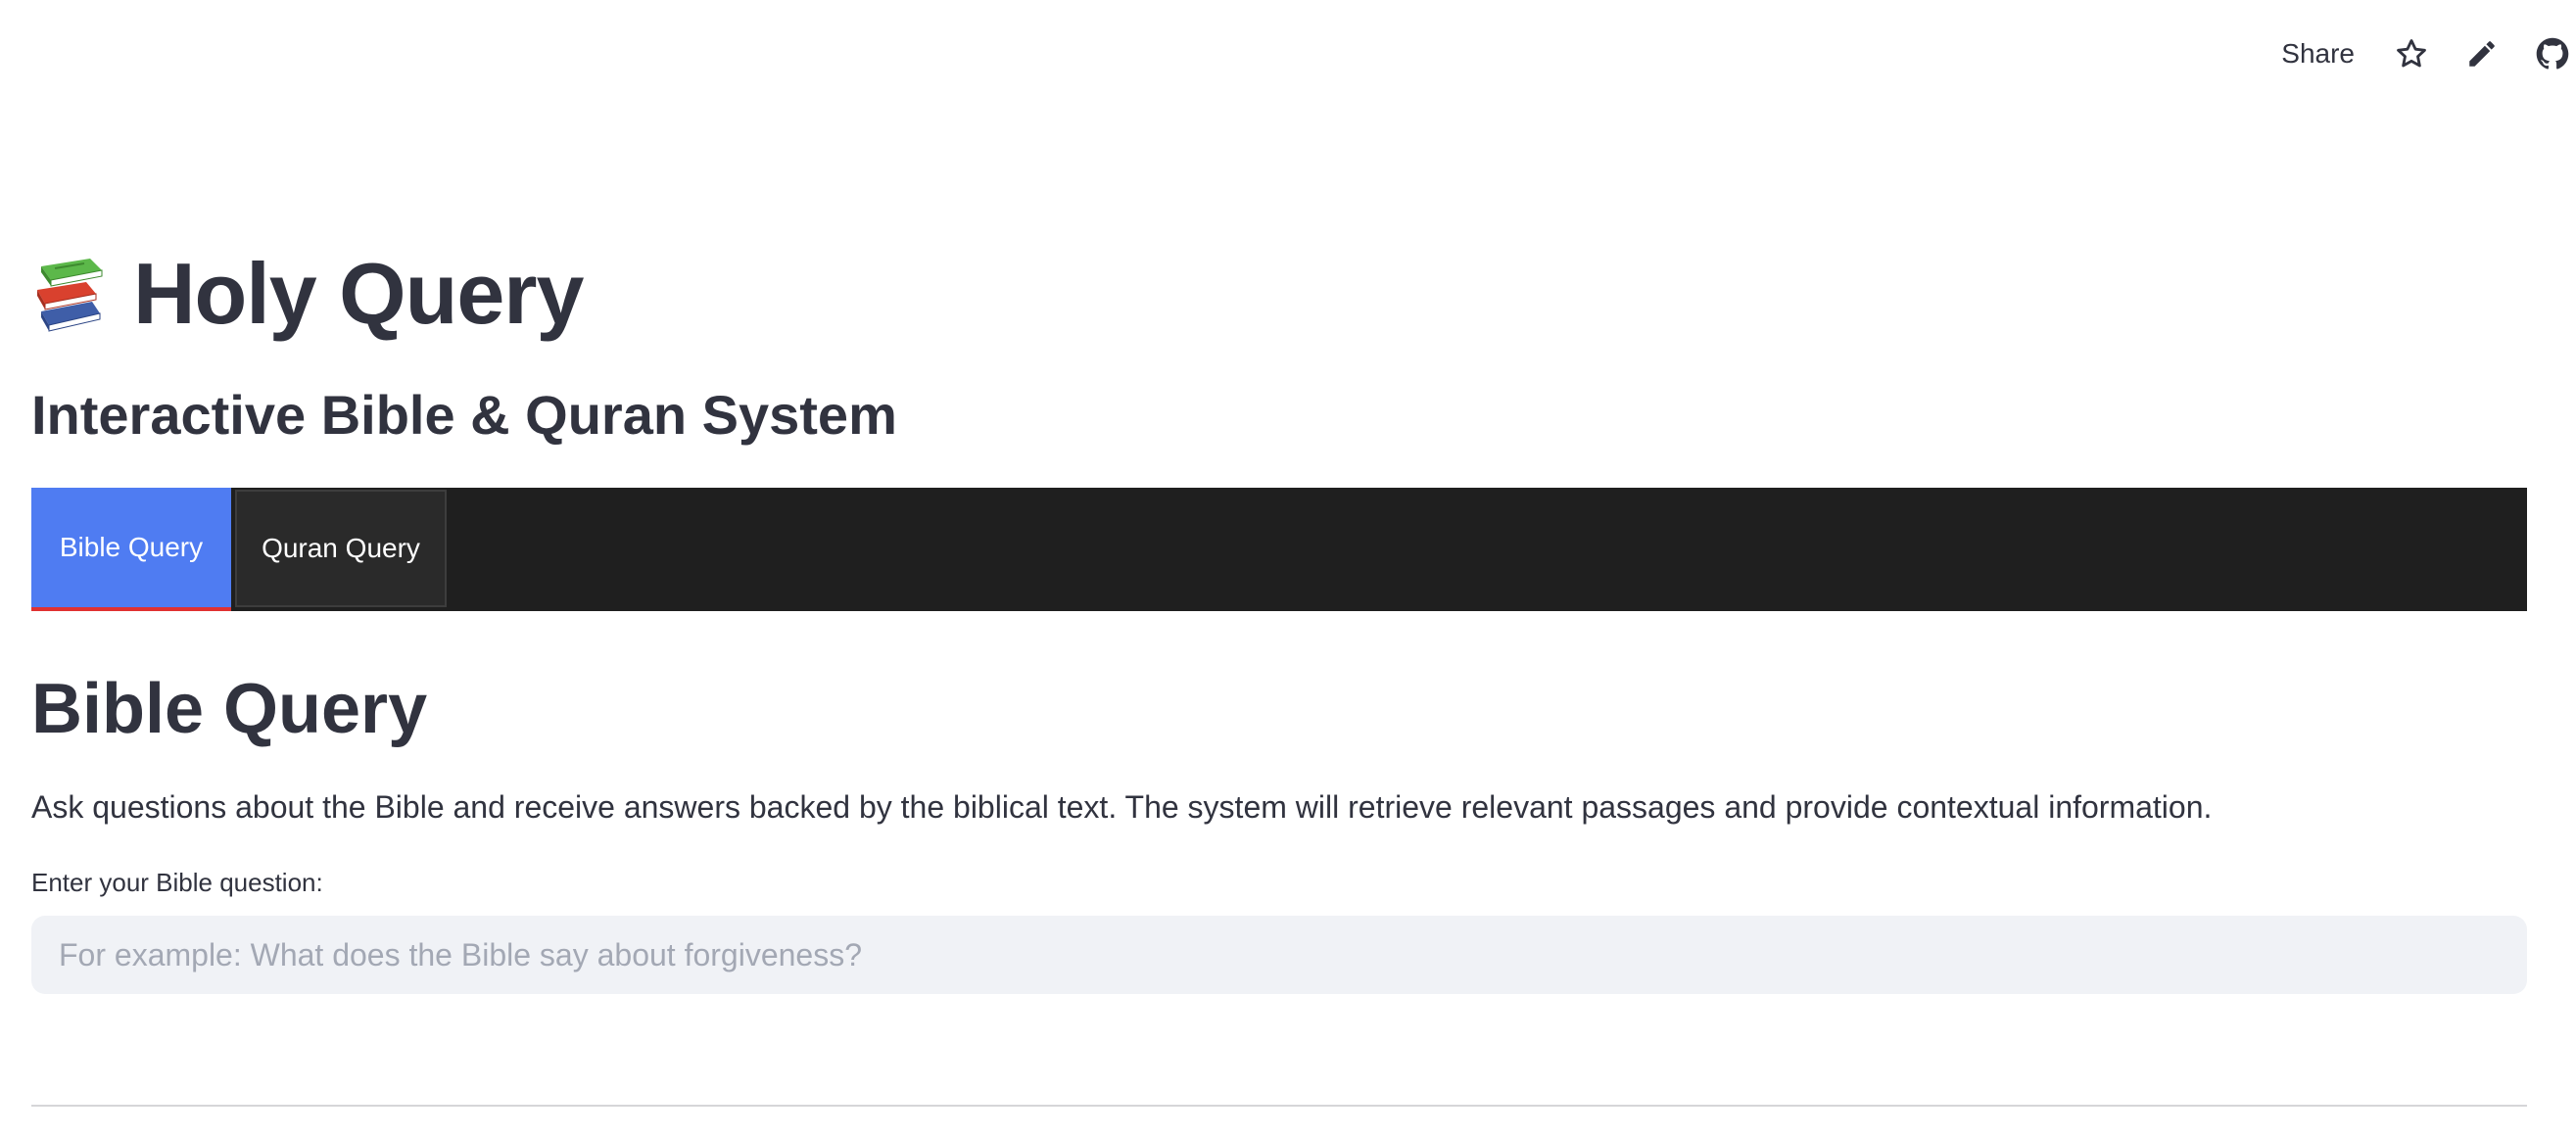  Describe the element at coordinates (2412, 53) in the screenshot. I see `star-icon` at that location.